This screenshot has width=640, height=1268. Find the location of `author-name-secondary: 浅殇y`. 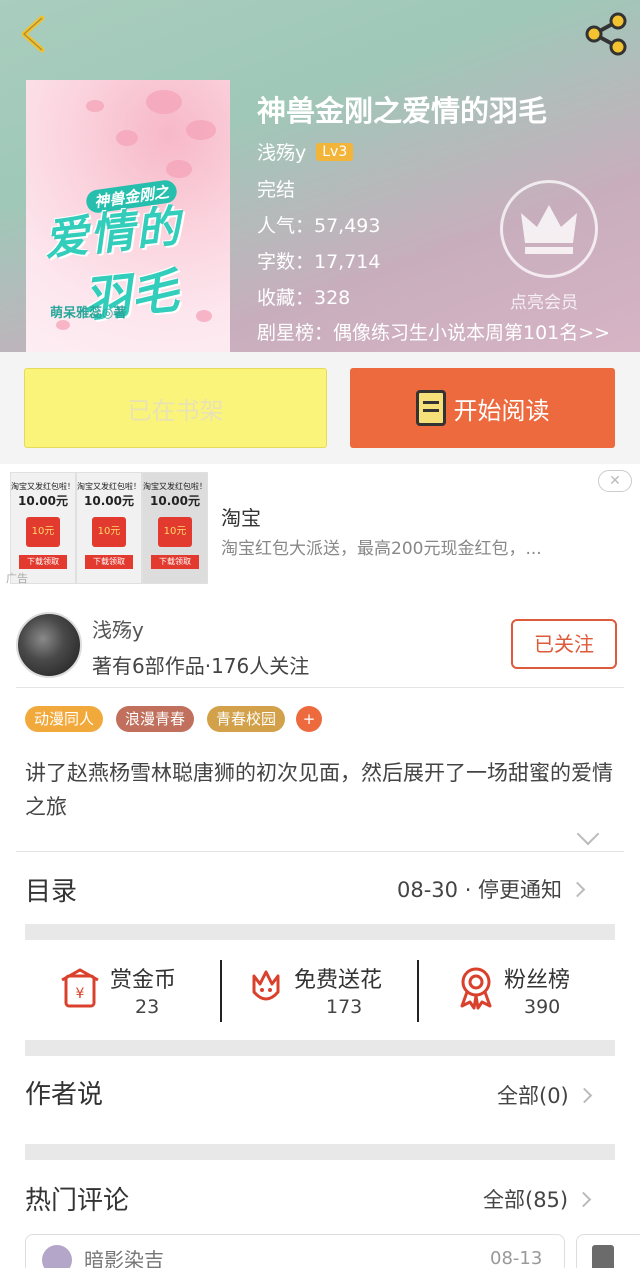

author-name-secondary: 浅殇y is located at coordinates (118, 628).